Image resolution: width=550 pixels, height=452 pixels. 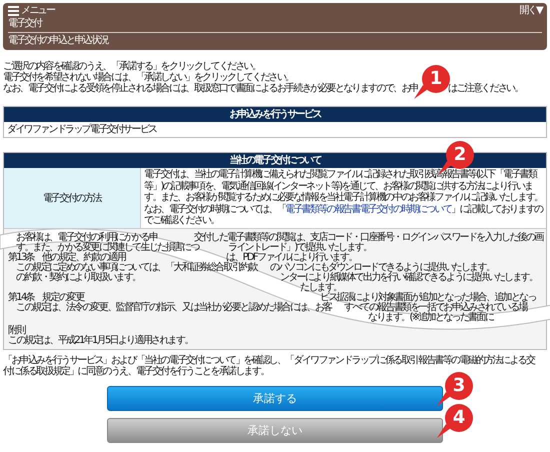 I want to click on terms-text: ビス拡張により対象書面が追加となった場合、追加となっ, so click(x=428, y=297).